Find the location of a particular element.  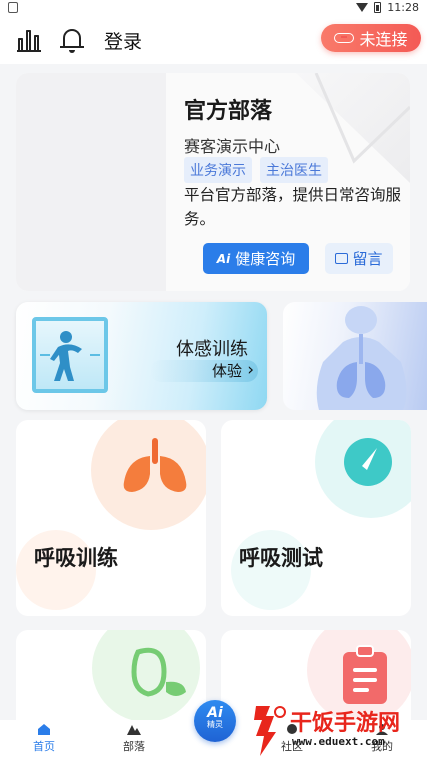

ai-sublabel: 精灵 is located at coordinates (215, 724).